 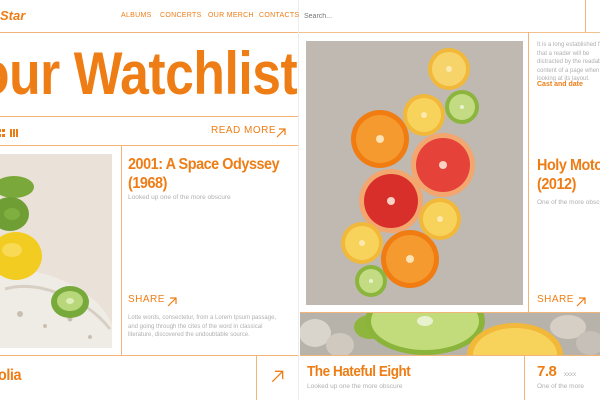 What do you see at coordinates (3, 131) in the screenshot?
I see `grid-view-icon` at bounding box center [3, 131].